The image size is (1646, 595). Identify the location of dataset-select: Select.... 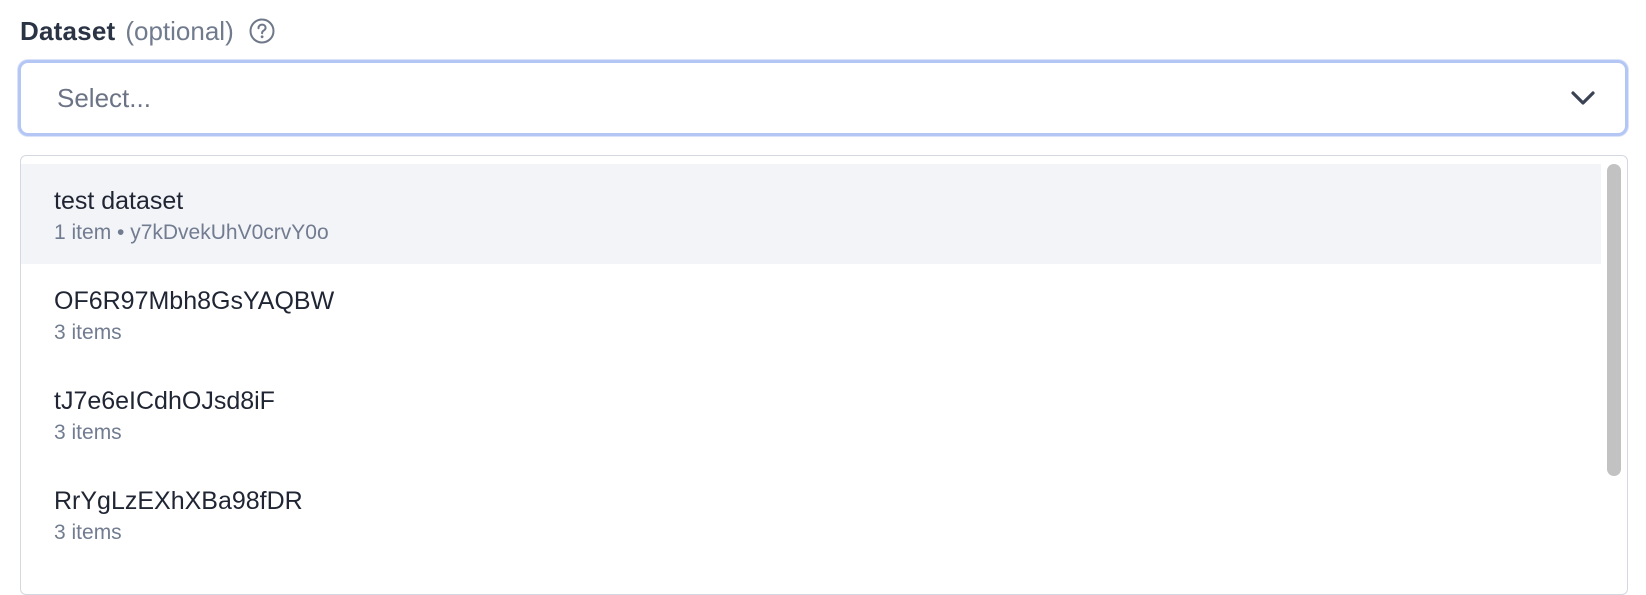
(823, 98).